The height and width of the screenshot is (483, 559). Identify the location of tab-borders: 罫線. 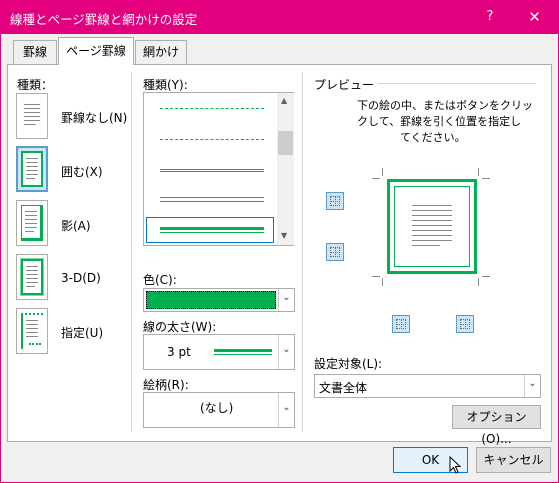
(35, 52).